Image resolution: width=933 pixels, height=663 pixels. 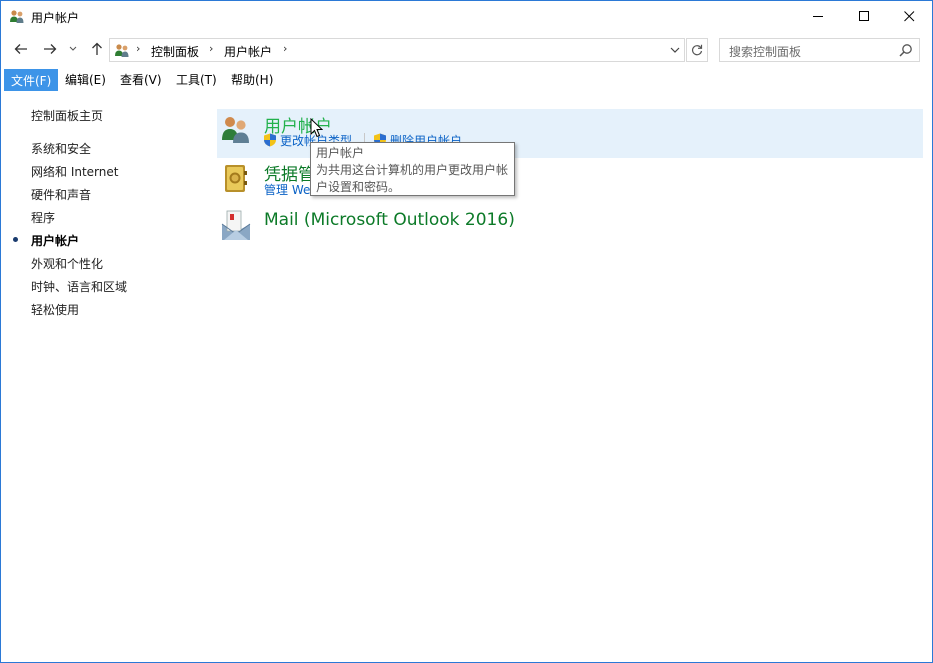 I want to click on mouse-cursor-icon, so click(x=316, y=128).